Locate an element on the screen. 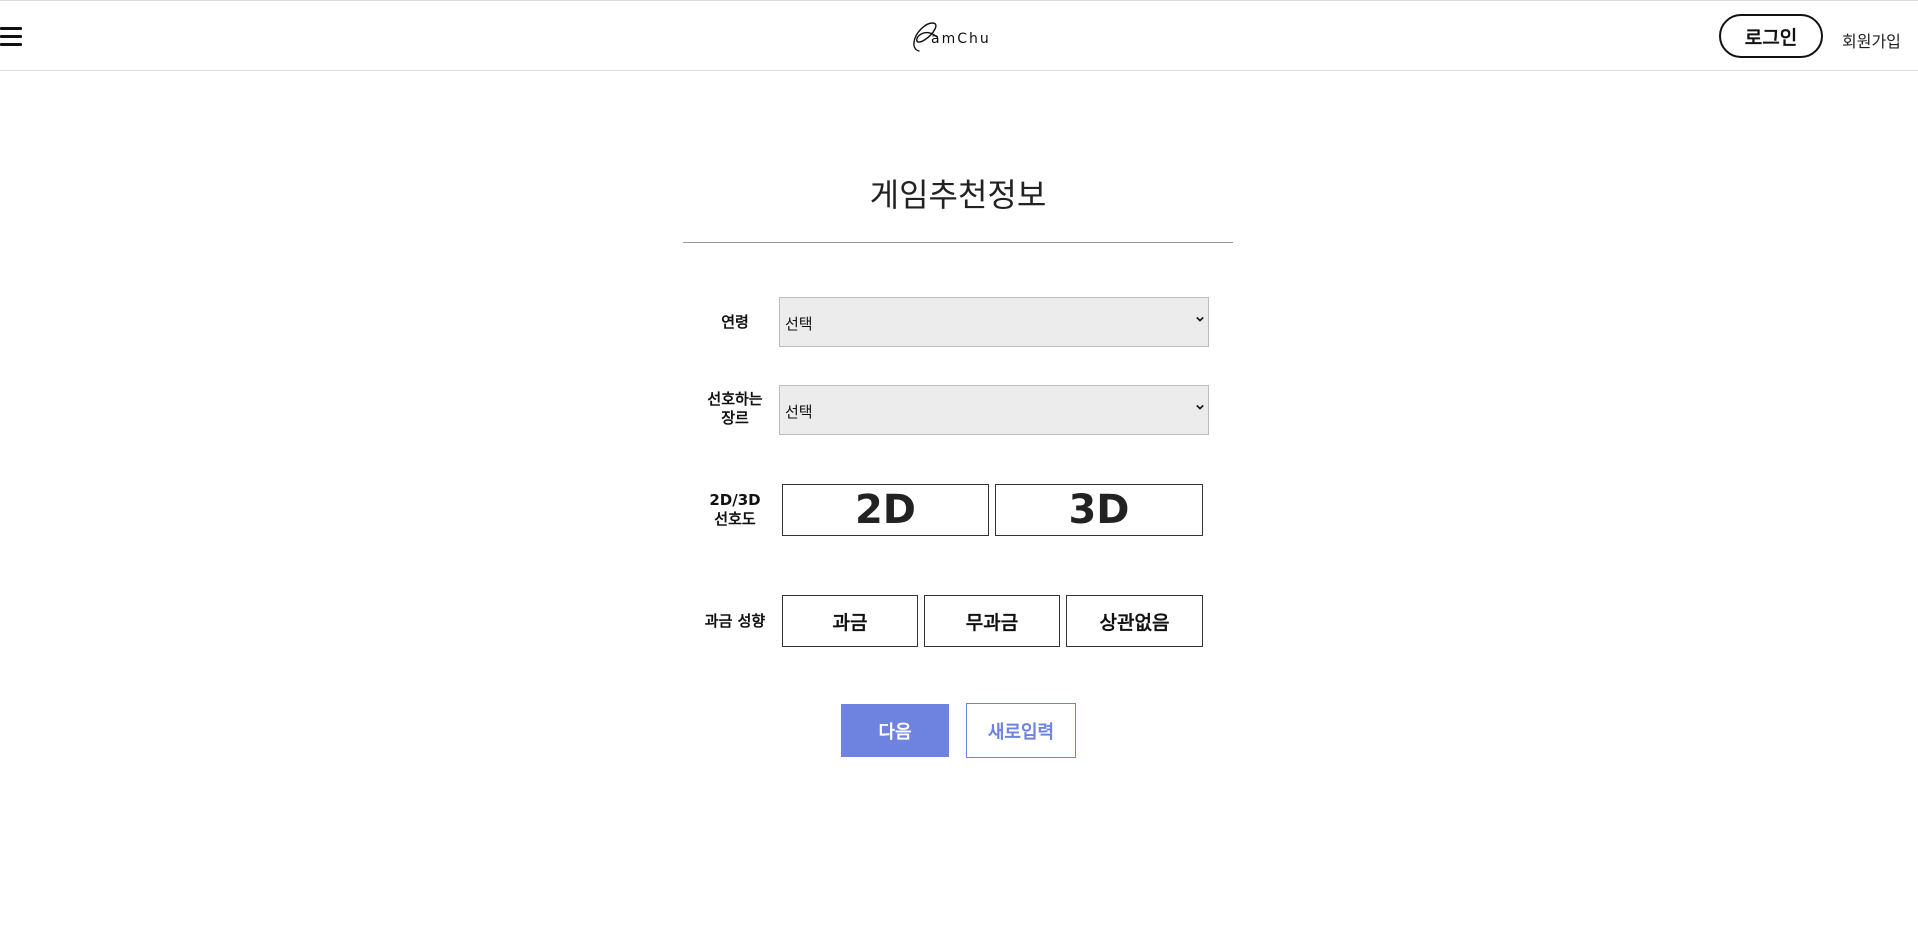 The height and width of the screenshot is (938, 1918). page-title: 게임추천정보 is located at coordinates (958, 195).